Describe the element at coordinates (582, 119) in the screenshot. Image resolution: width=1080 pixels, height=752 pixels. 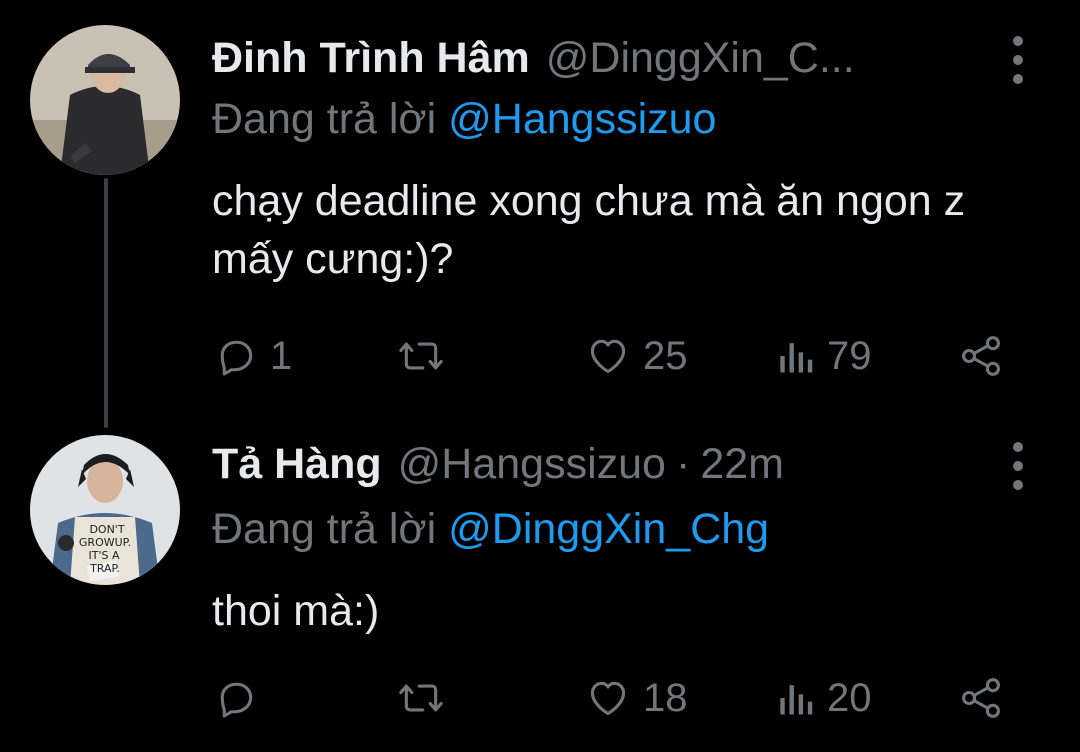
I see `reply-mention-link: @Hangssizuo` at that location.